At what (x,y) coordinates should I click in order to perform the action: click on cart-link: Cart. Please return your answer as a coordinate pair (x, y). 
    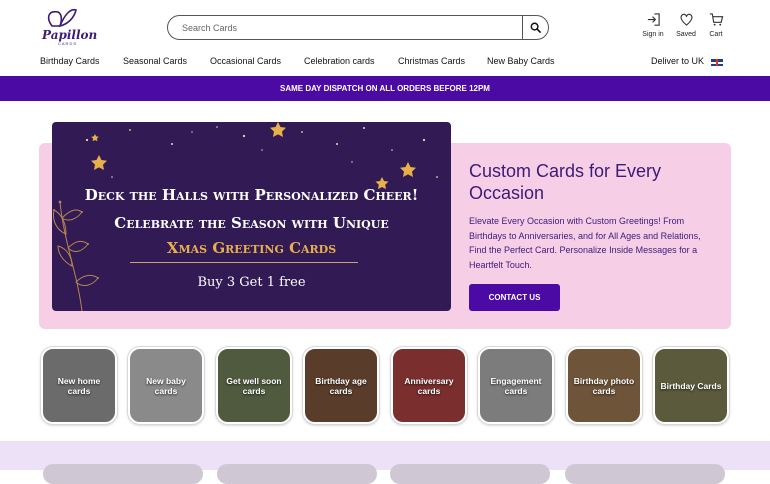
    Looking at the image, I should click on (716, 25).